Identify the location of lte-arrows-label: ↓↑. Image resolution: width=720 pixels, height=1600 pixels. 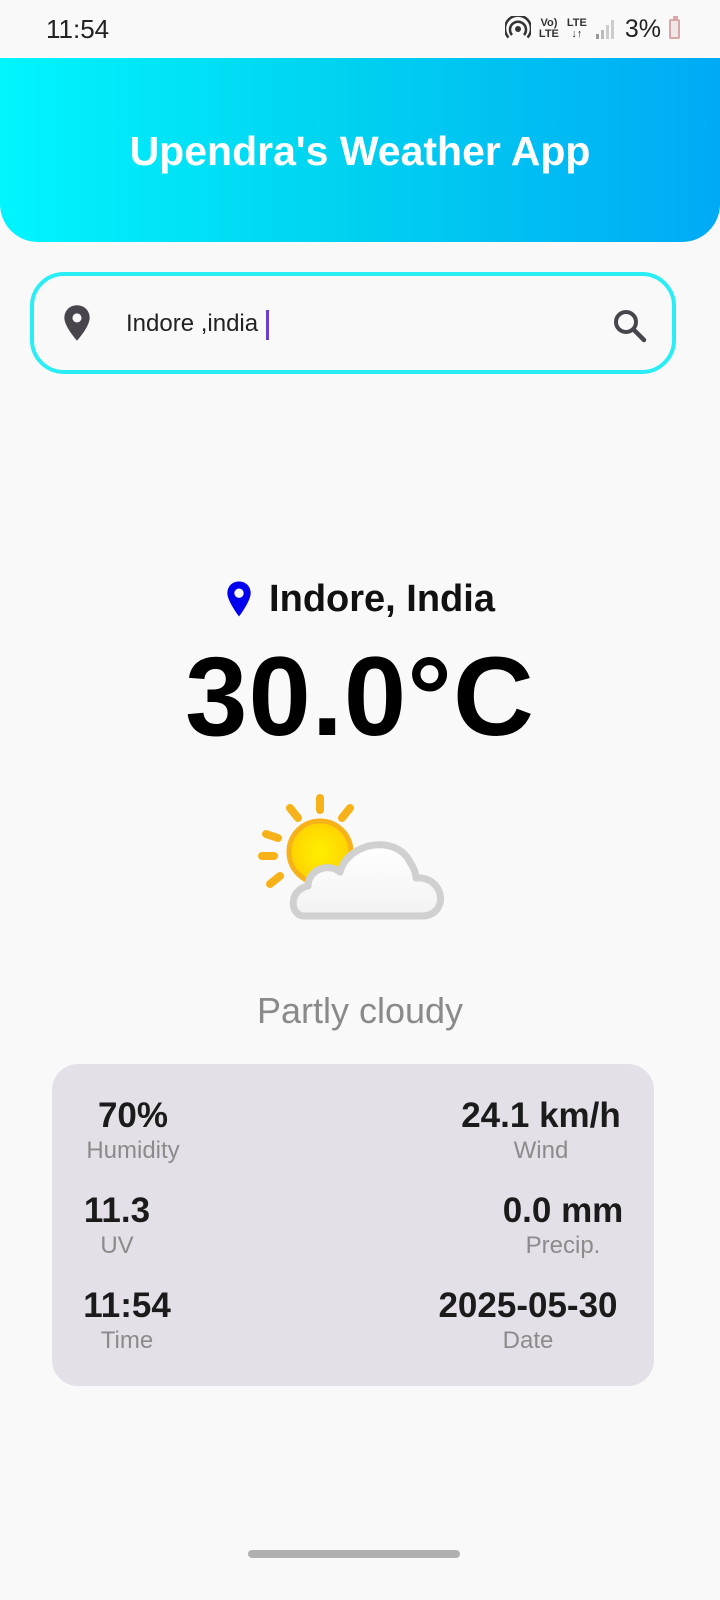
(577, 34).